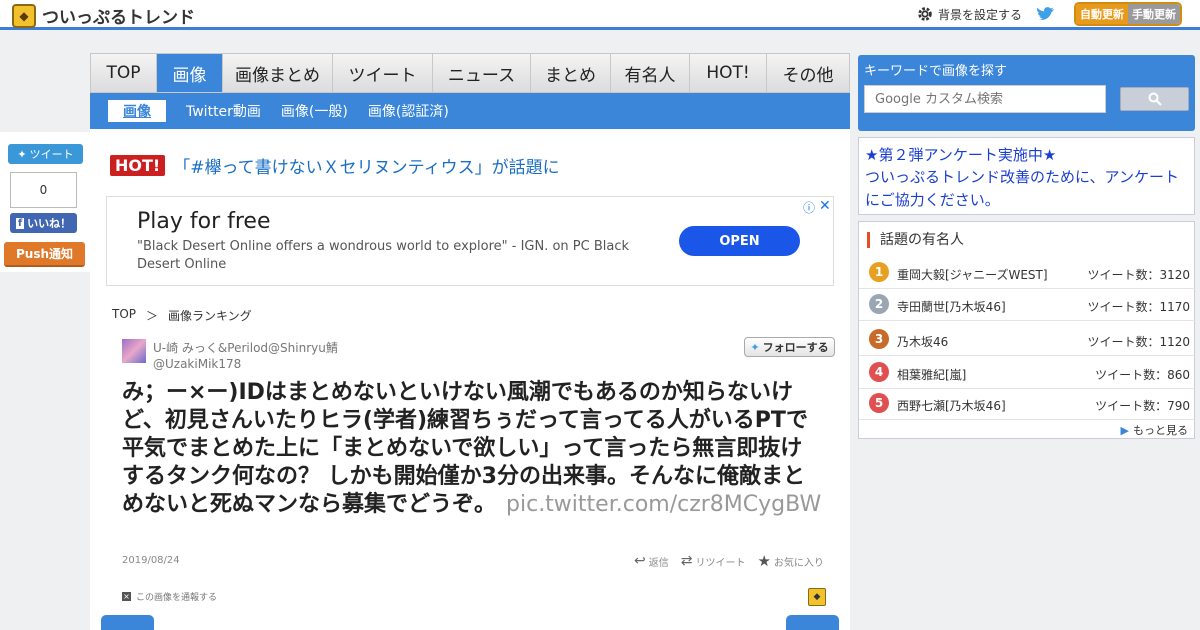 This screenshot has width=1200, height=630. Describe the element at coordinates (879, 272) in the screenshot. I see `rank-1-medal-icon: 1` at that location.